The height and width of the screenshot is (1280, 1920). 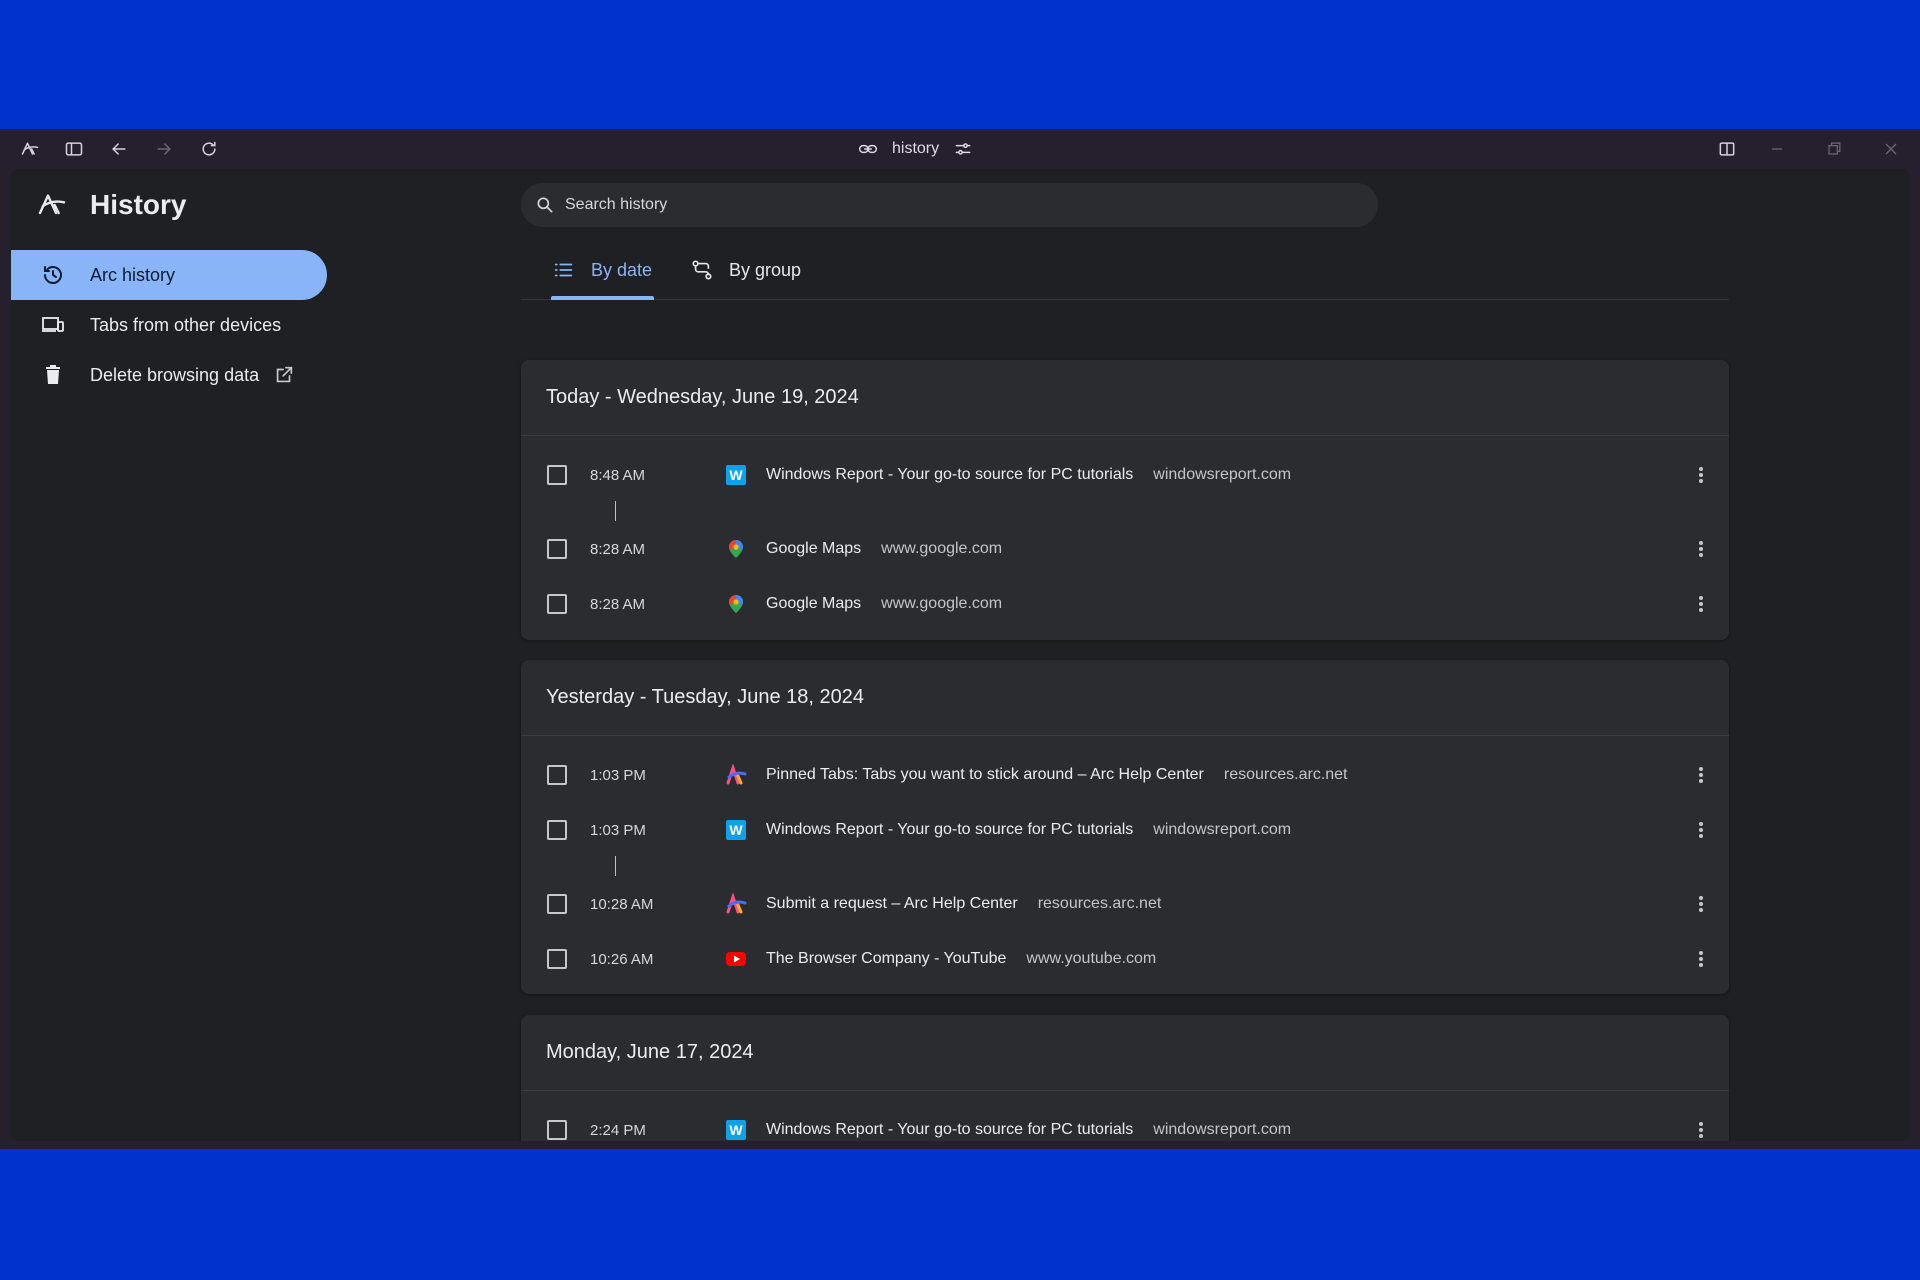 I want to click on entry-title: The Browser Company - YouTube, so click(x=886, y=959).